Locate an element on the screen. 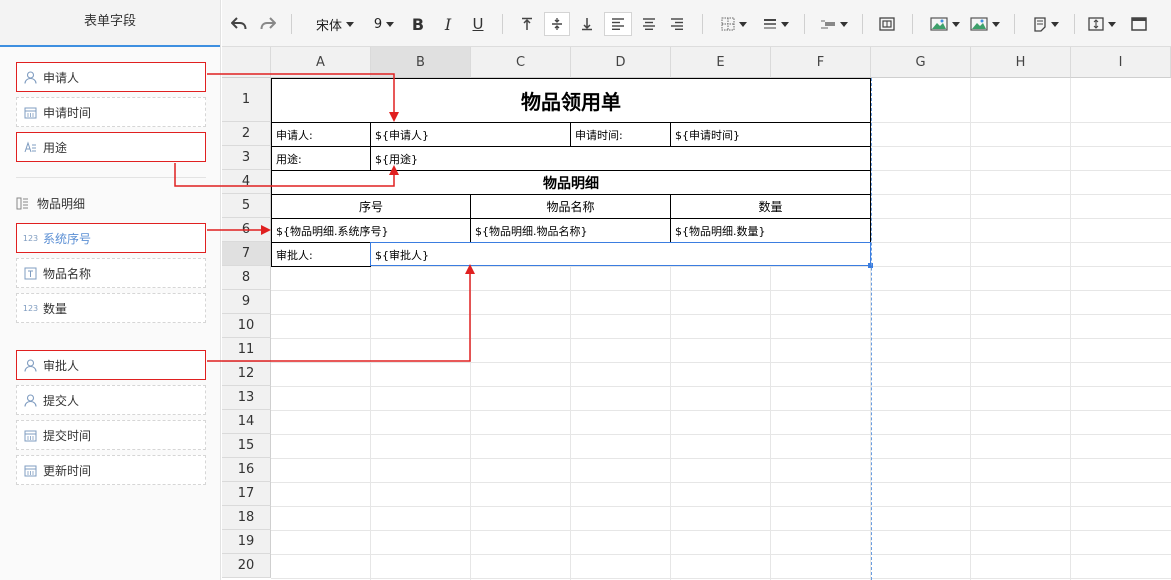  column-header: C is located at coordinates (521, 62).